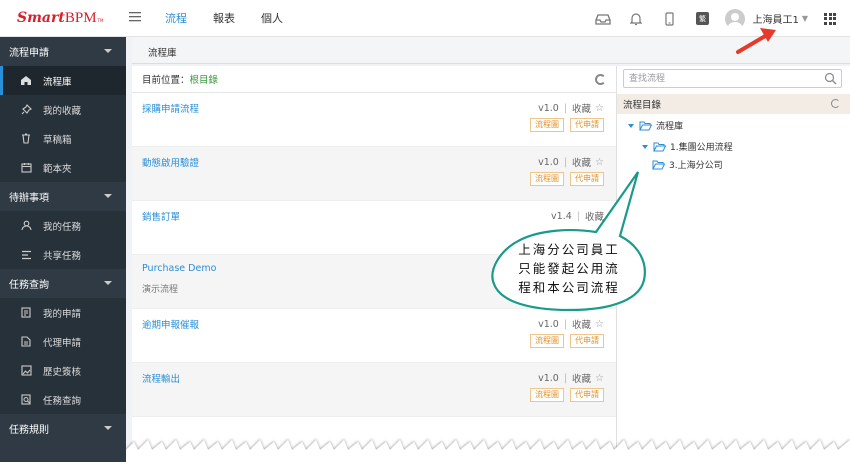  I want to click on breadcrumb: 流程庫, so click(491, 50).